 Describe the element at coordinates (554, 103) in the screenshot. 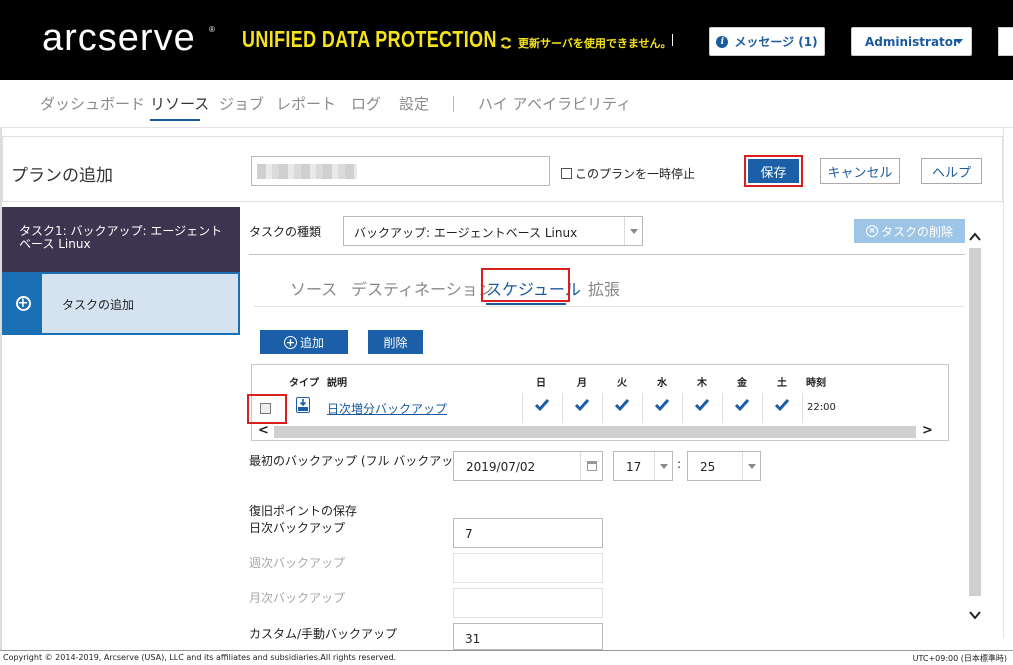

I see `nav-high-availability: ハイ アベイラビリティ` at that location.